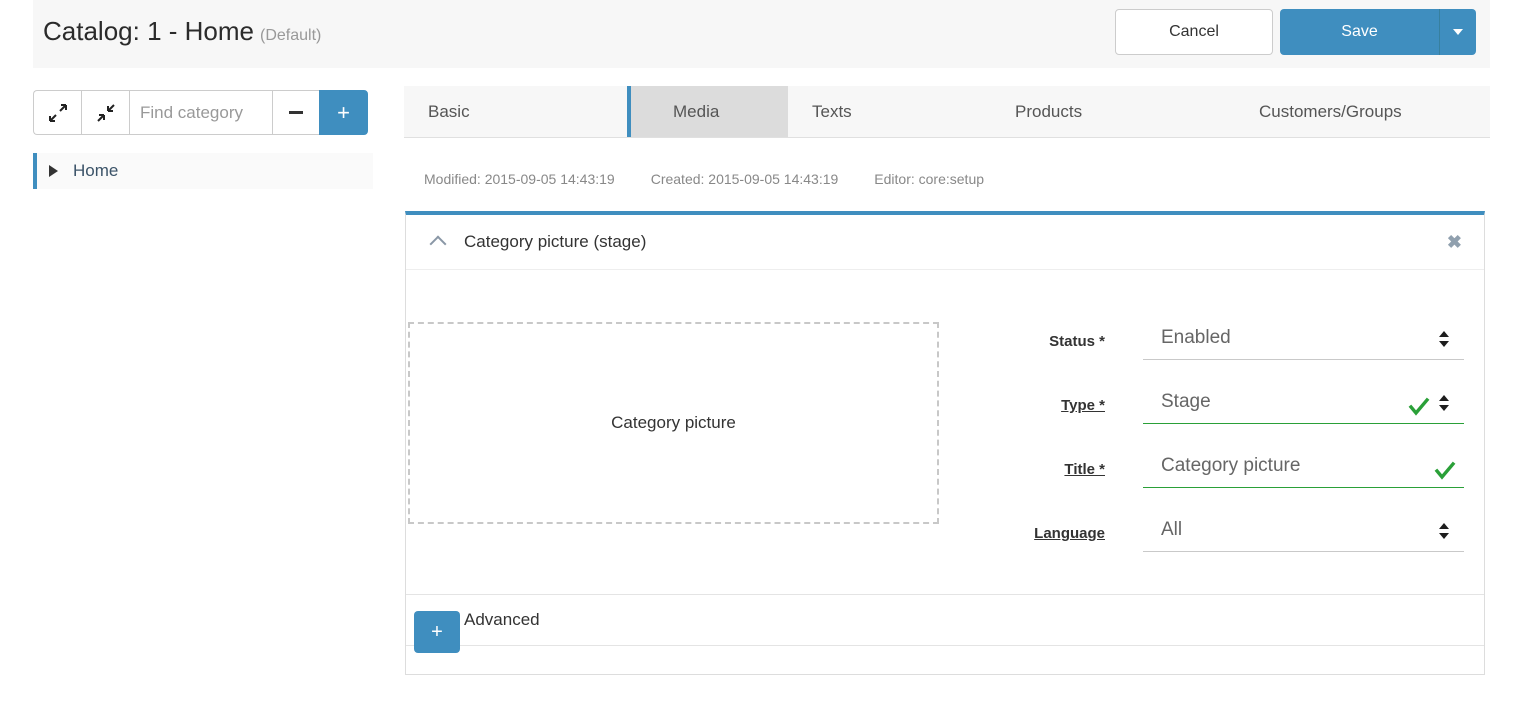  I want to click on language-select: All, so click(1303, 532).